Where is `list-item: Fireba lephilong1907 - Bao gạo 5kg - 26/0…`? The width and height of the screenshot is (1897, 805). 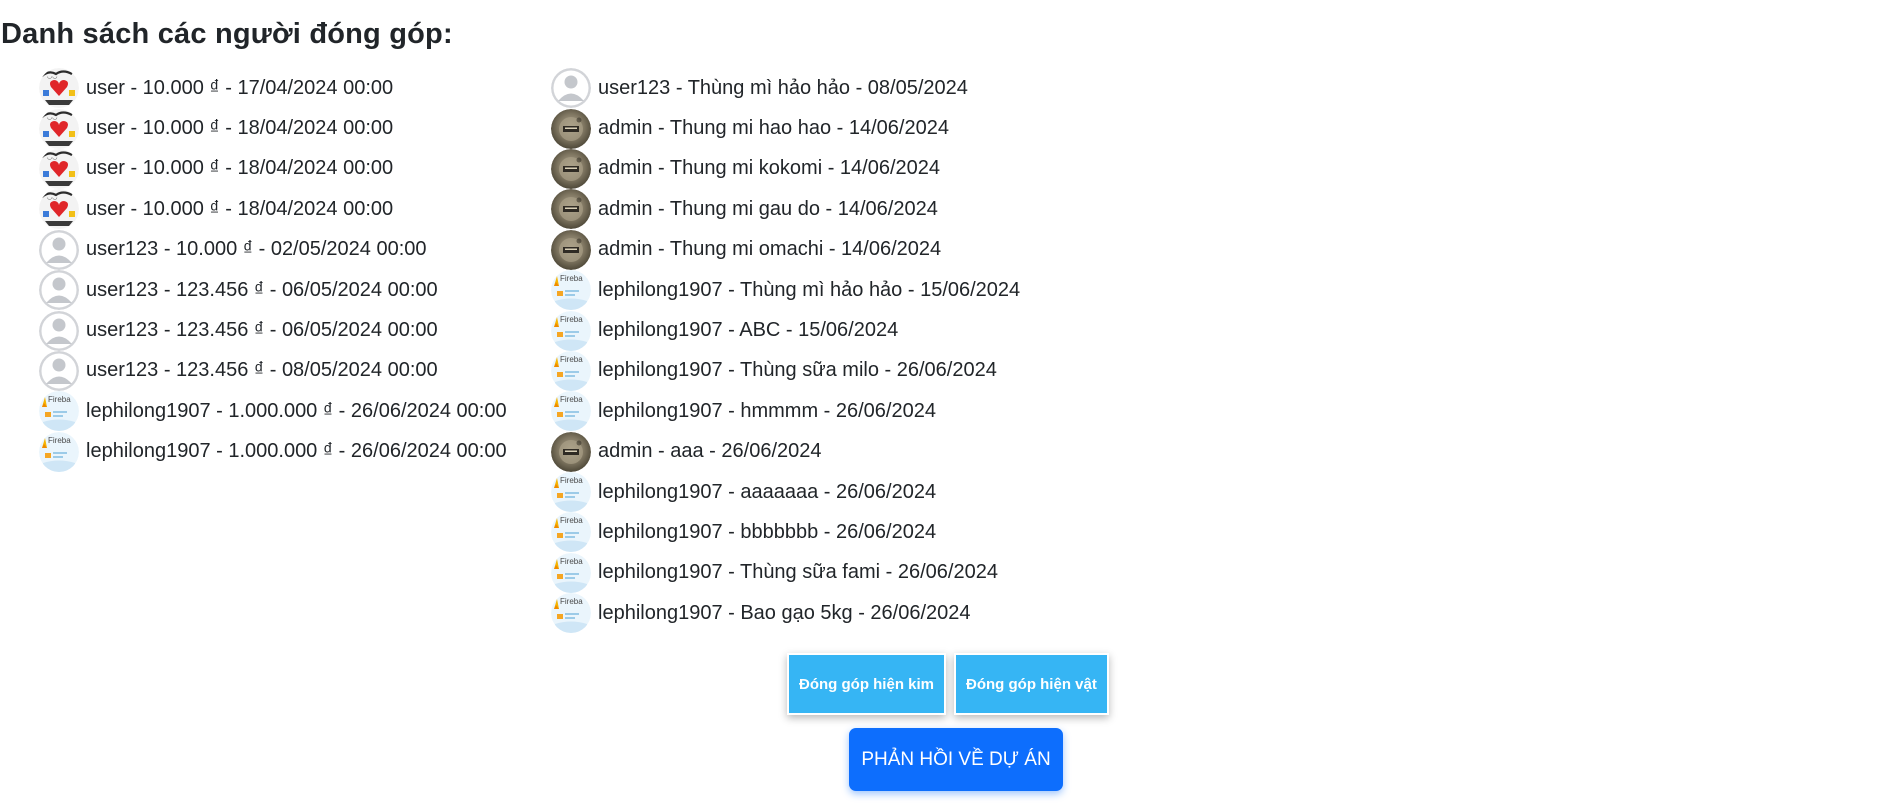 list-item: Fireba lephilong1907 - Bao gạo 5kg - 26/0… is located at coordinates (785, 613).